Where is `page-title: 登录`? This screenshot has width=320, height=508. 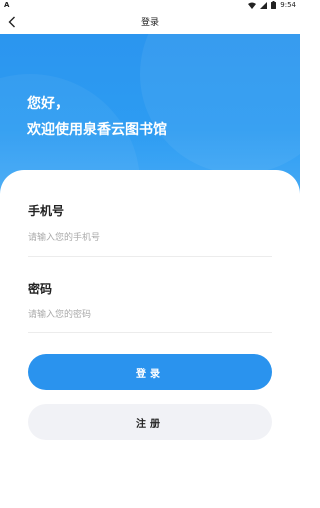
page-title: 登录 is located at coordinates (149, 23).